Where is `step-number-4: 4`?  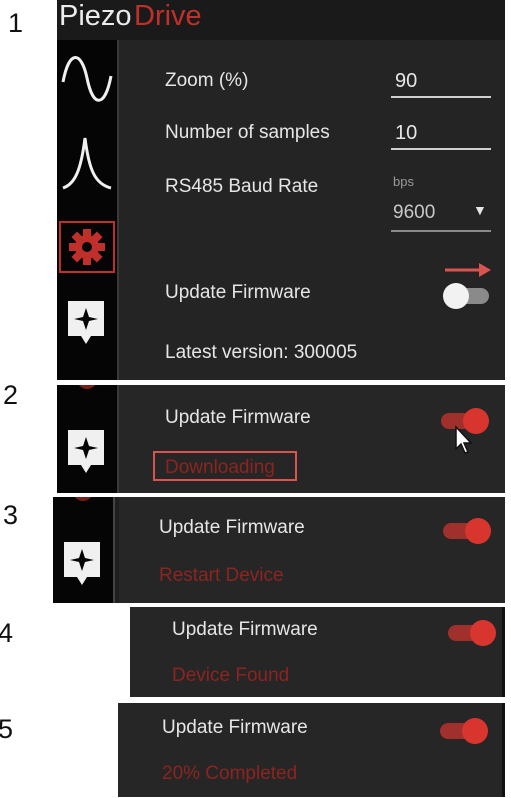 step-number-4: 4 is located at coordinates (7, 633).